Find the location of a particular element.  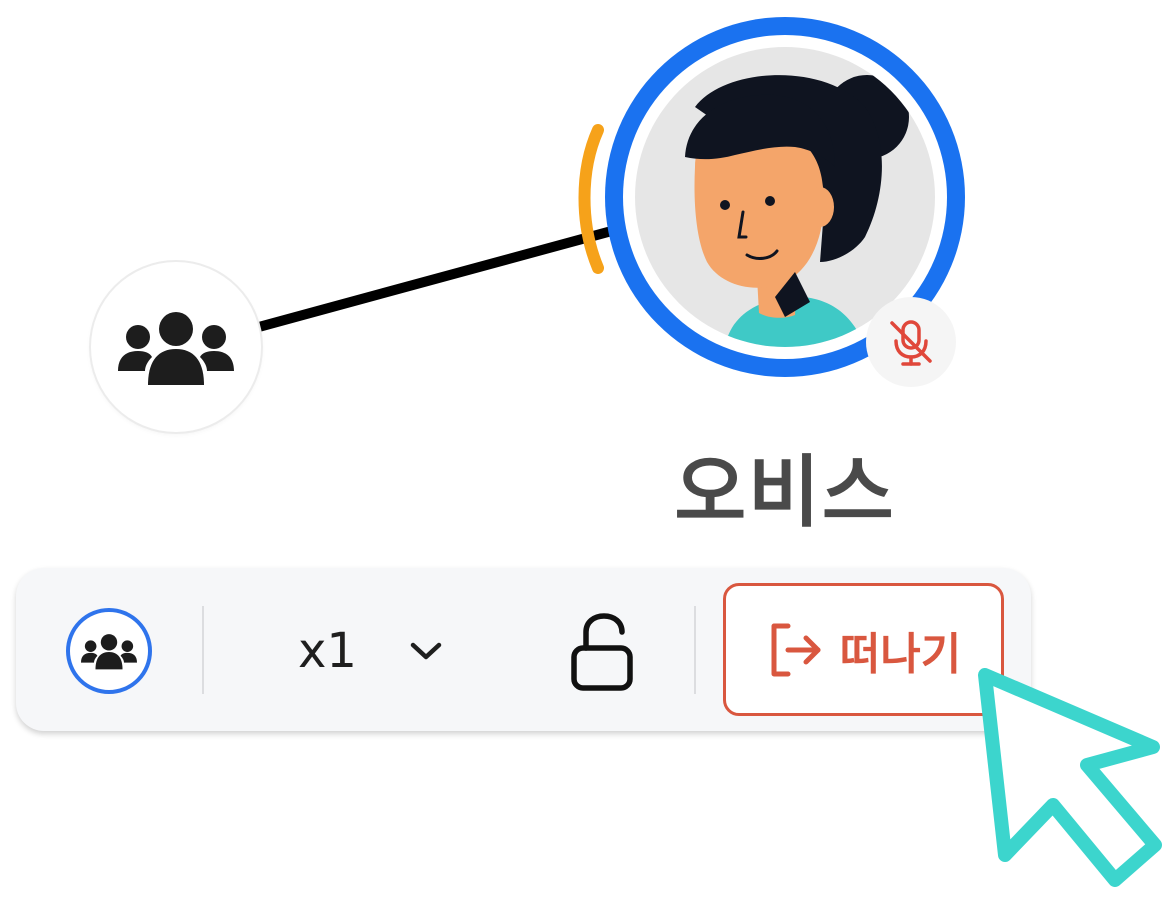

lock-toggle-button is located at coordinates (603, 652).